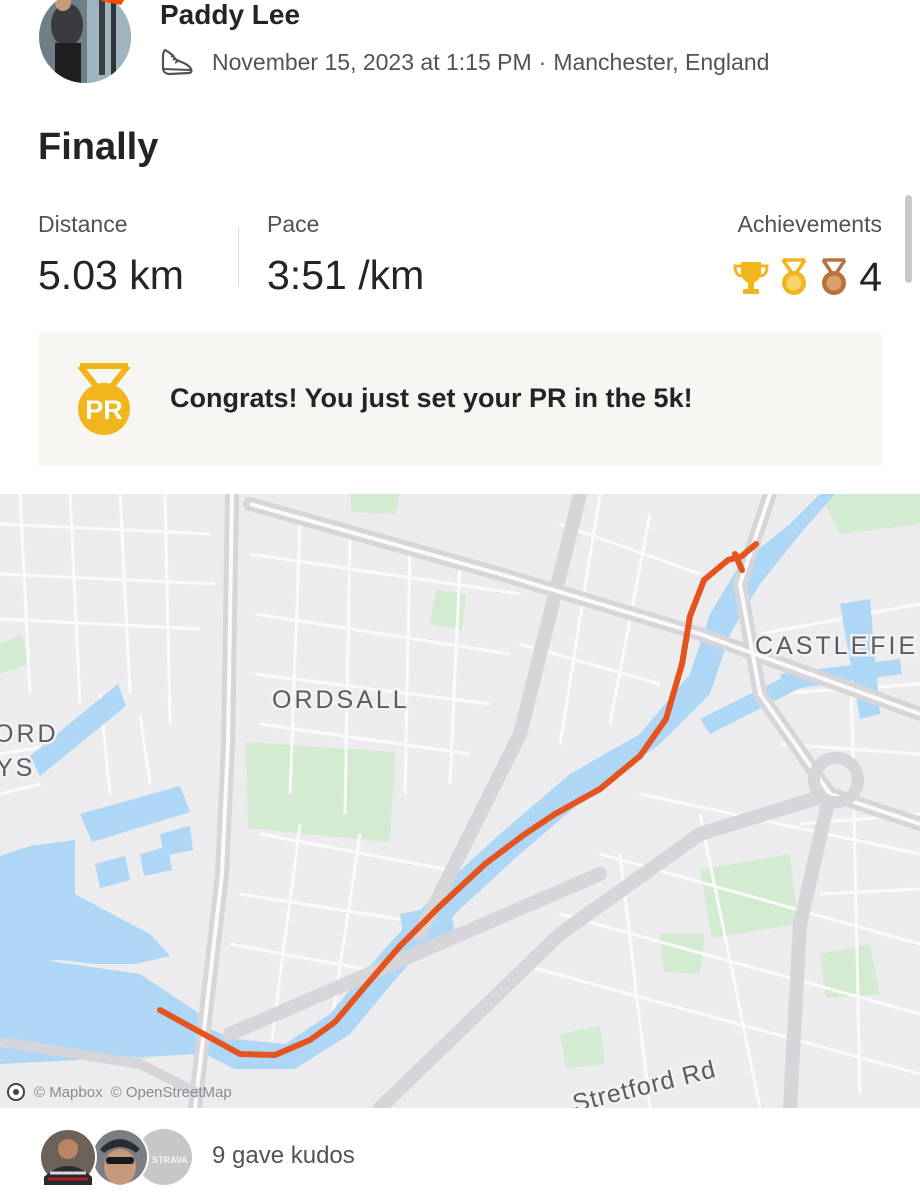 Image resolution: width=920 pixels, height=1200 pixels. I want to click on athlete-name: Paddy Lee, so click(230, 16).